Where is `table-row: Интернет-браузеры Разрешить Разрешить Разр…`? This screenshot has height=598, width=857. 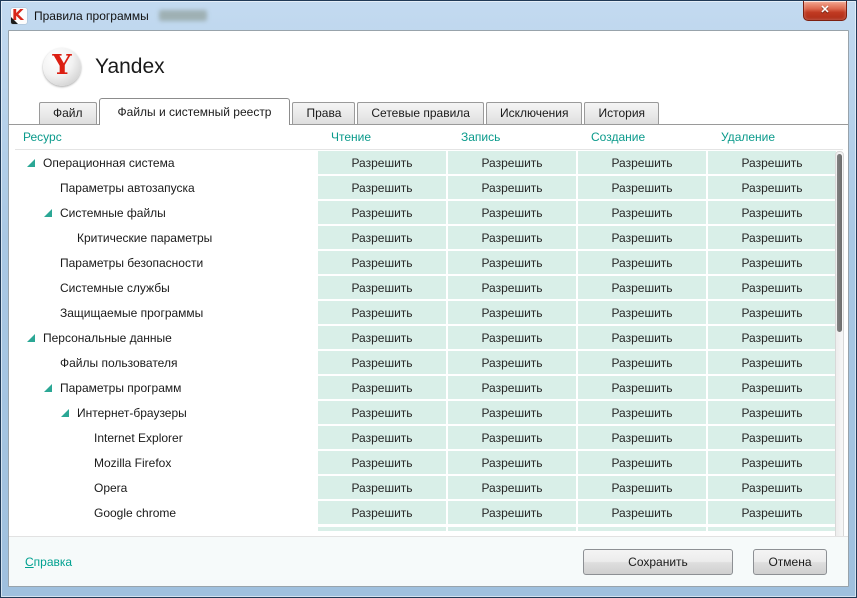
table-row: Интернет-браузеры Разрешить Разрешить Разр… is located at coordinates (429, 412).